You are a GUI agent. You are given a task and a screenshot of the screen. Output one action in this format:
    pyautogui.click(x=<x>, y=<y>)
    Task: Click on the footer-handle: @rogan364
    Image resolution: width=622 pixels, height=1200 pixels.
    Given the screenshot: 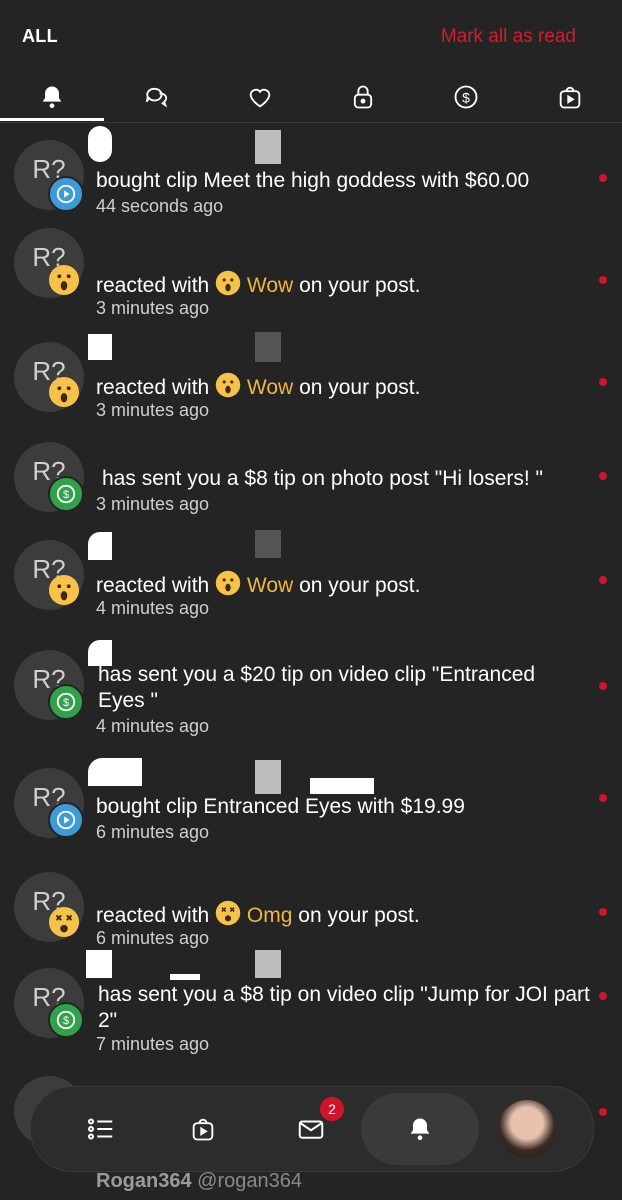 What is the action you would take?
    pyautogui.click(x=249, y=1181)
    